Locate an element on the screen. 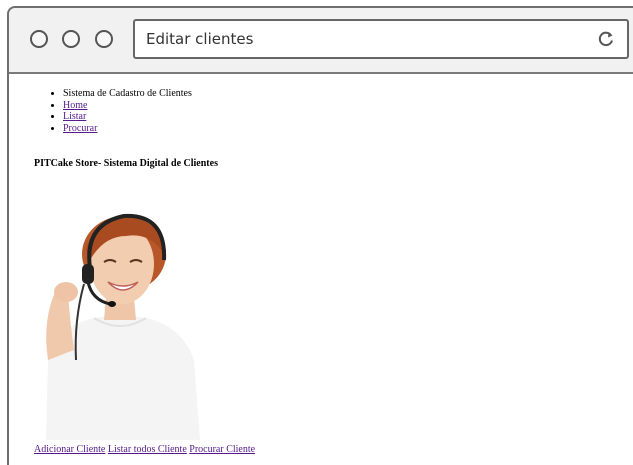  nav-item-listar: Listar is located at coordinates (127, 117).